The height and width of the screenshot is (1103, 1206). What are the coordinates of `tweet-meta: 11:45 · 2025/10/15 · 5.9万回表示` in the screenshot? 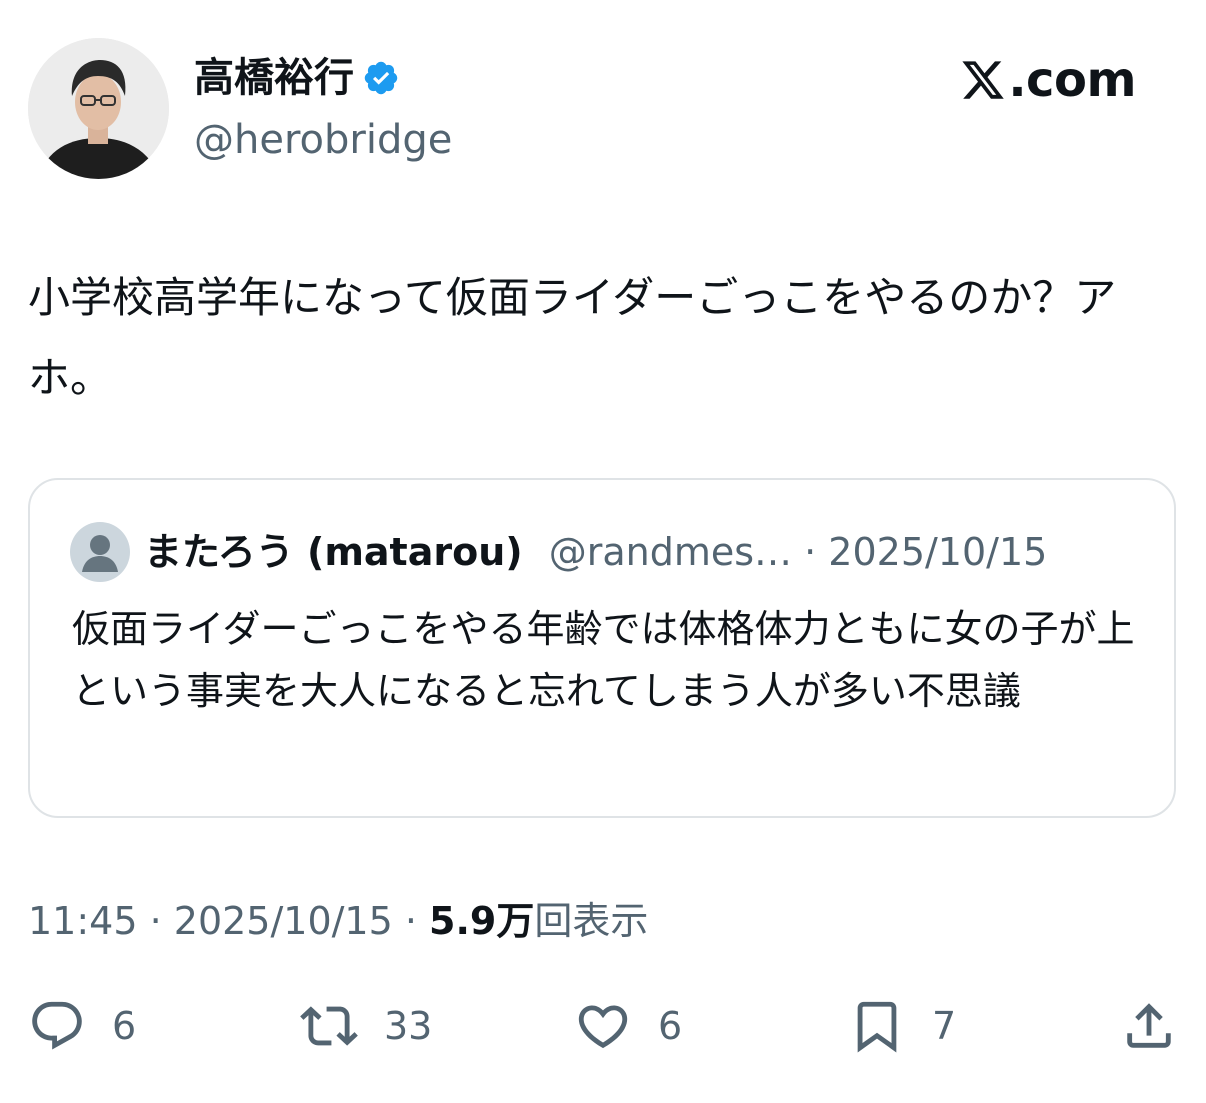 It's located at (338, 921).